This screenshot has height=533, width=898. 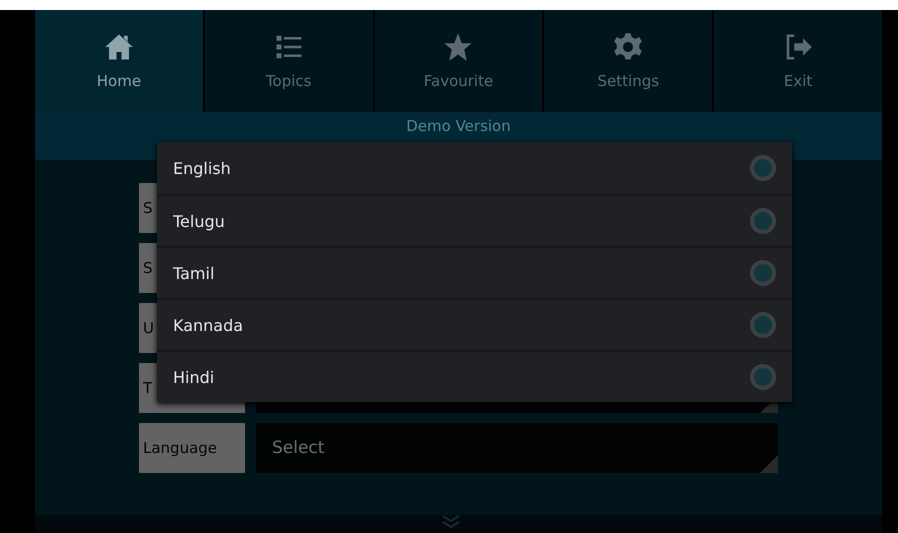 What do you see at coordinates (517, 448) in the screenshot?
I see `input-field: Select` at bounding box center [517, 448].